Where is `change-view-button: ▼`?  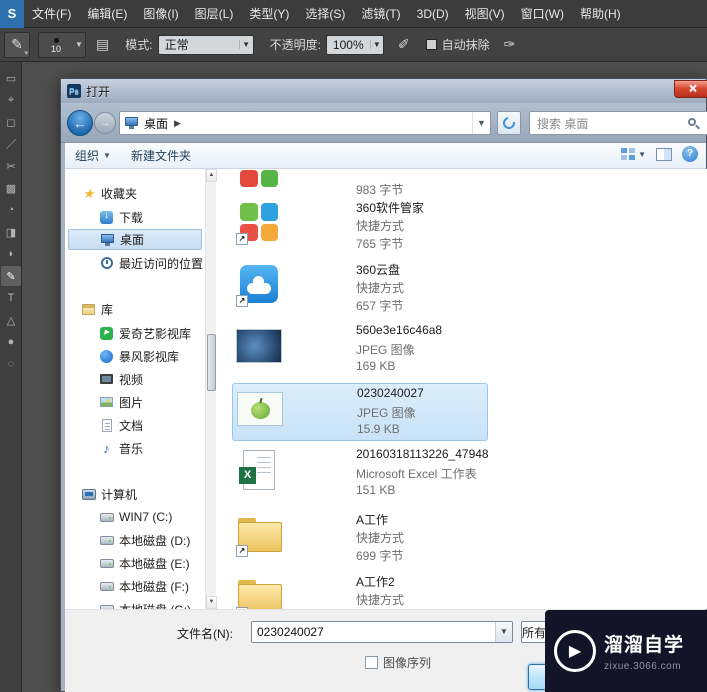
change-view-button: ▼ is located at coordinates (633, 154).